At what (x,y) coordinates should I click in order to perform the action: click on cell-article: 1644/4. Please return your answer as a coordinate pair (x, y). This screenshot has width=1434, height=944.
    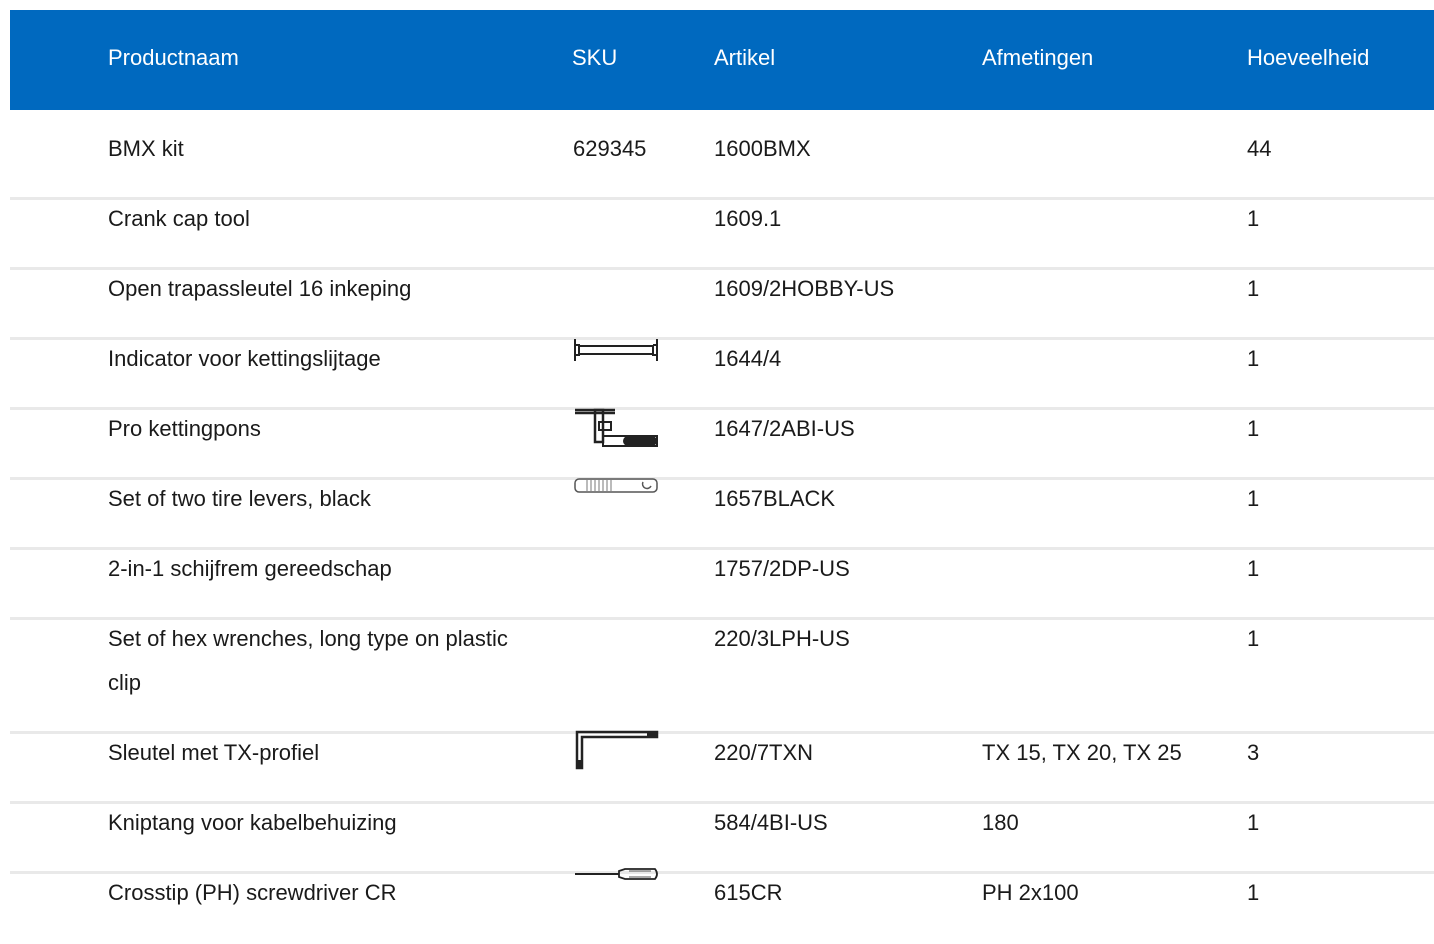
    Looking at the image, I should click on (748, 358).